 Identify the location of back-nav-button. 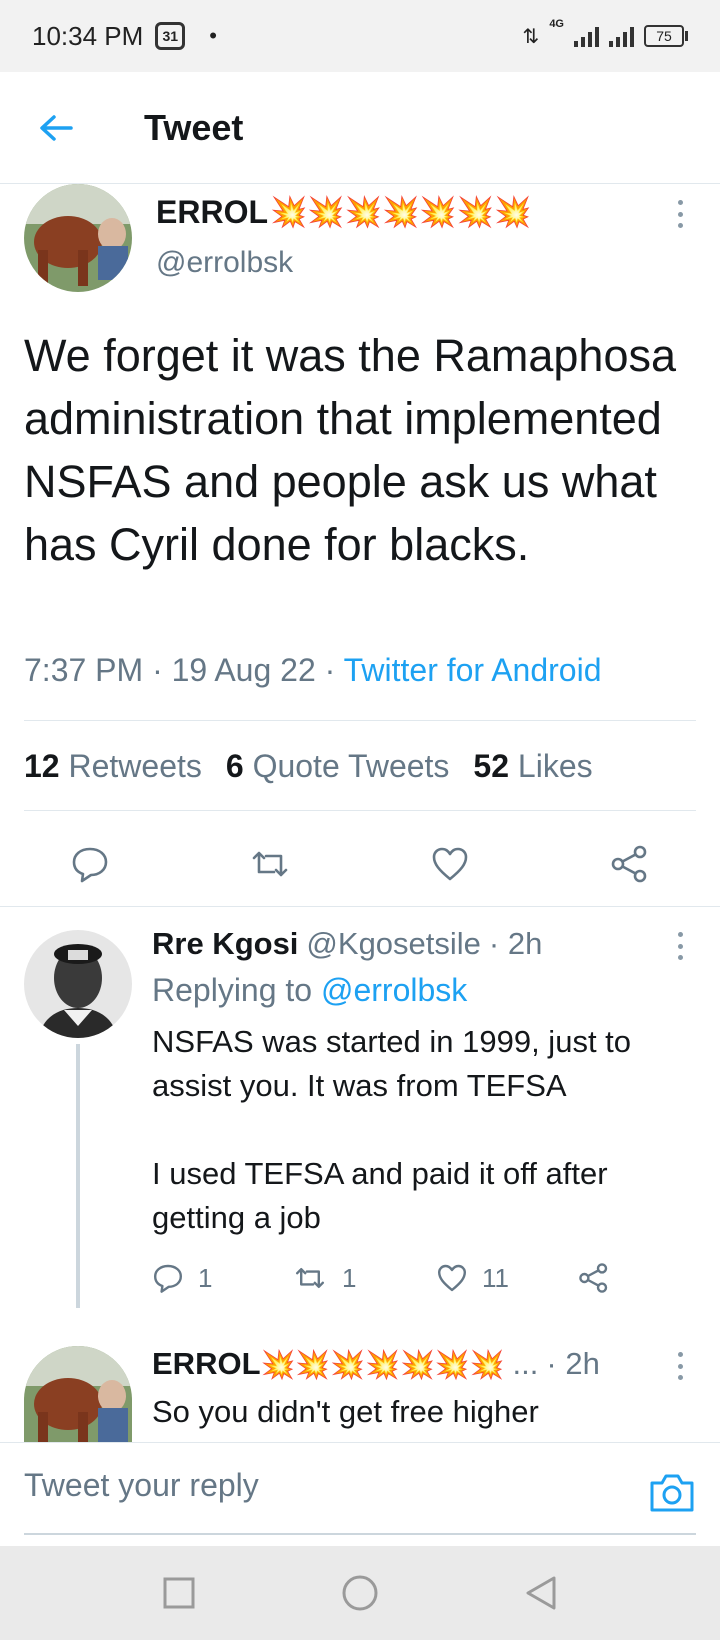
(541, 1593).